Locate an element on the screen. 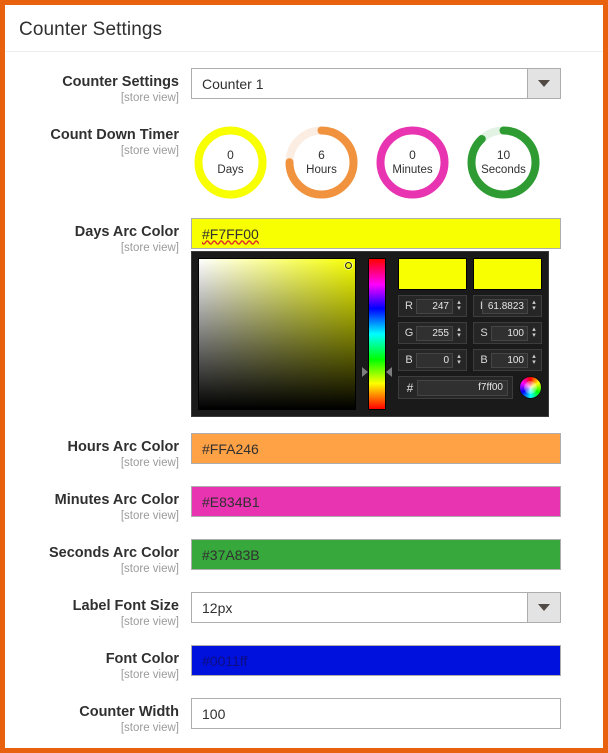 The height and width of the screenshot is (753, 608). counter-settings-select: Counter 1 is located at coordinates (376, 83).